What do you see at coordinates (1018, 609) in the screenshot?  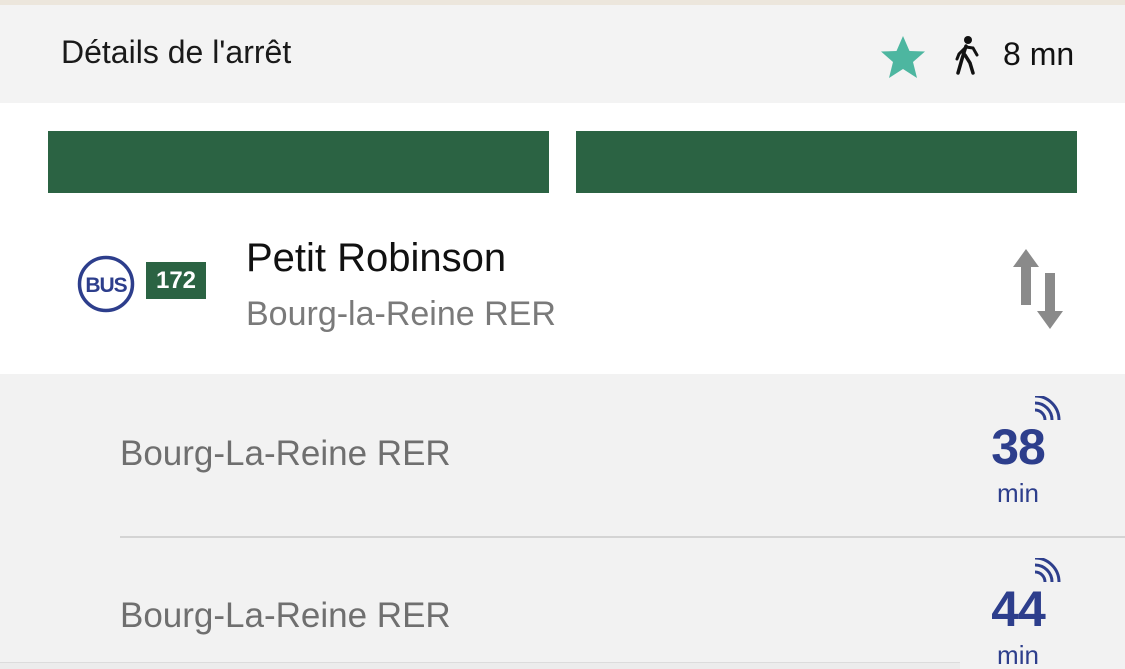 I see `departure-minutes: 44` at bounding box center [1018, 609].